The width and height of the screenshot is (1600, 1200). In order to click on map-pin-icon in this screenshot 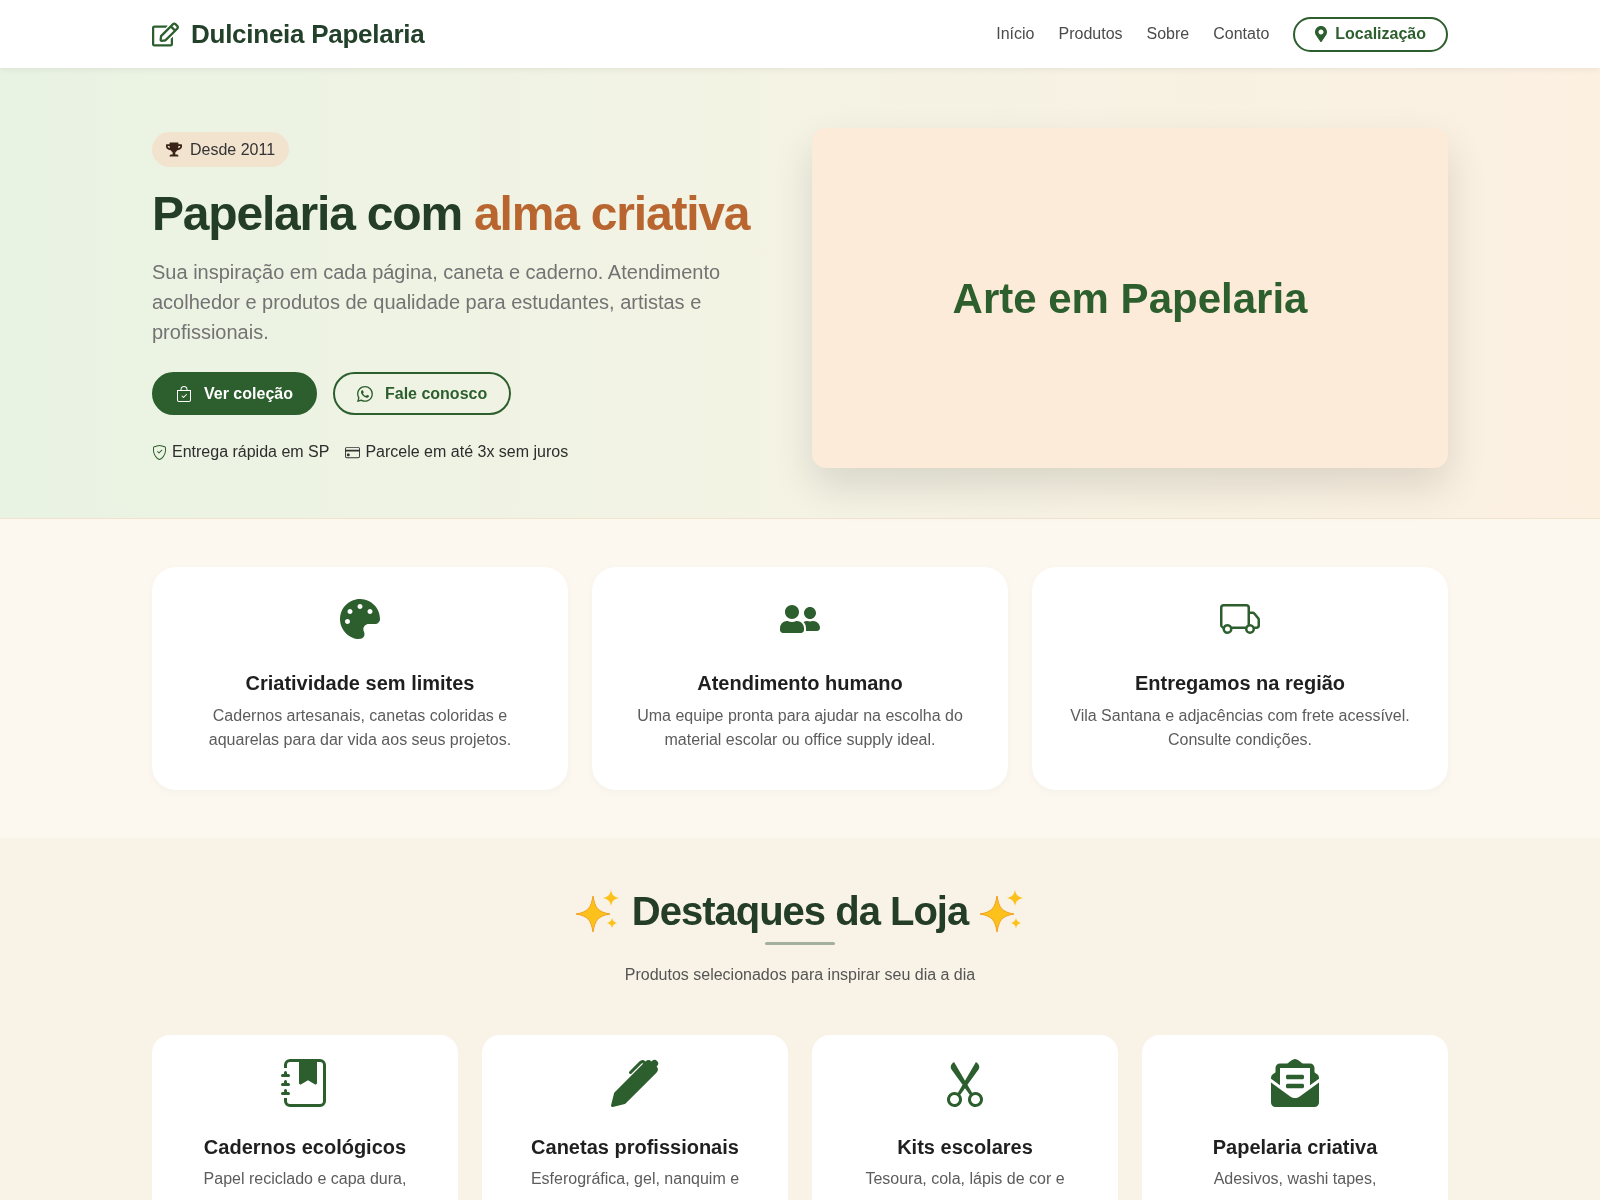, I will do `click(1321, 34)`.